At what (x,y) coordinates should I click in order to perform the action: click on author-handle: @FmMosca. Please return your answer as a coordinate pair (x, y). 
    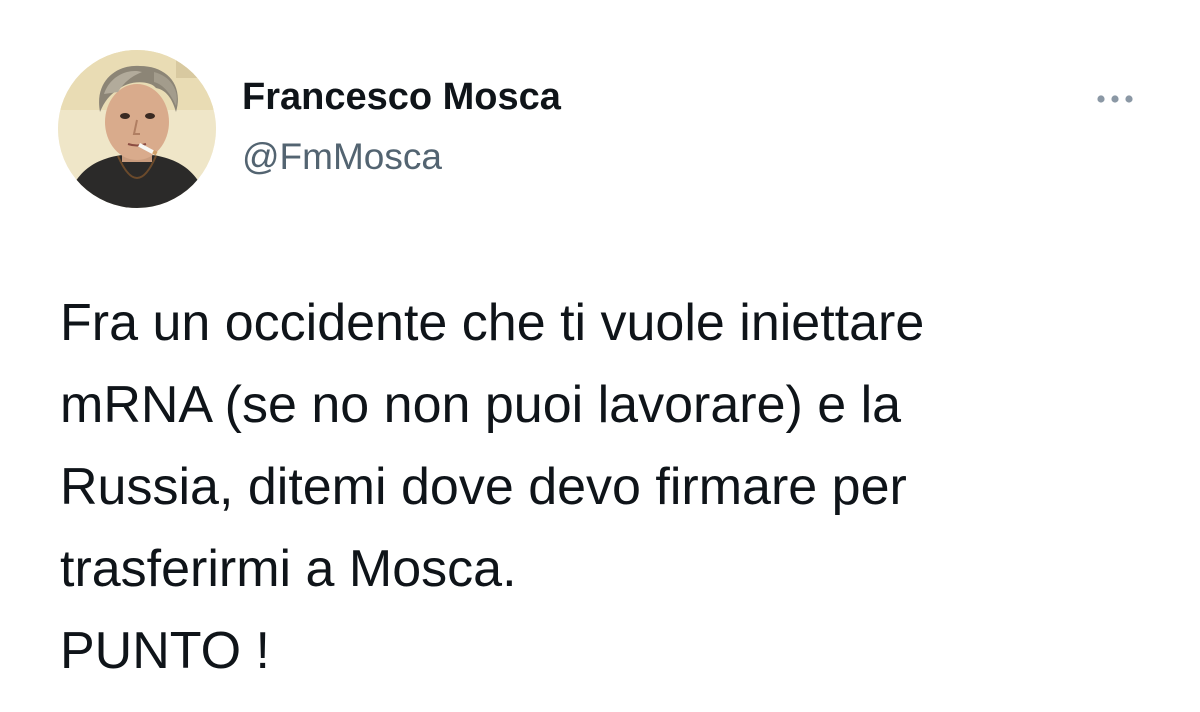
    Looking at the image, I should click on (401, 157).